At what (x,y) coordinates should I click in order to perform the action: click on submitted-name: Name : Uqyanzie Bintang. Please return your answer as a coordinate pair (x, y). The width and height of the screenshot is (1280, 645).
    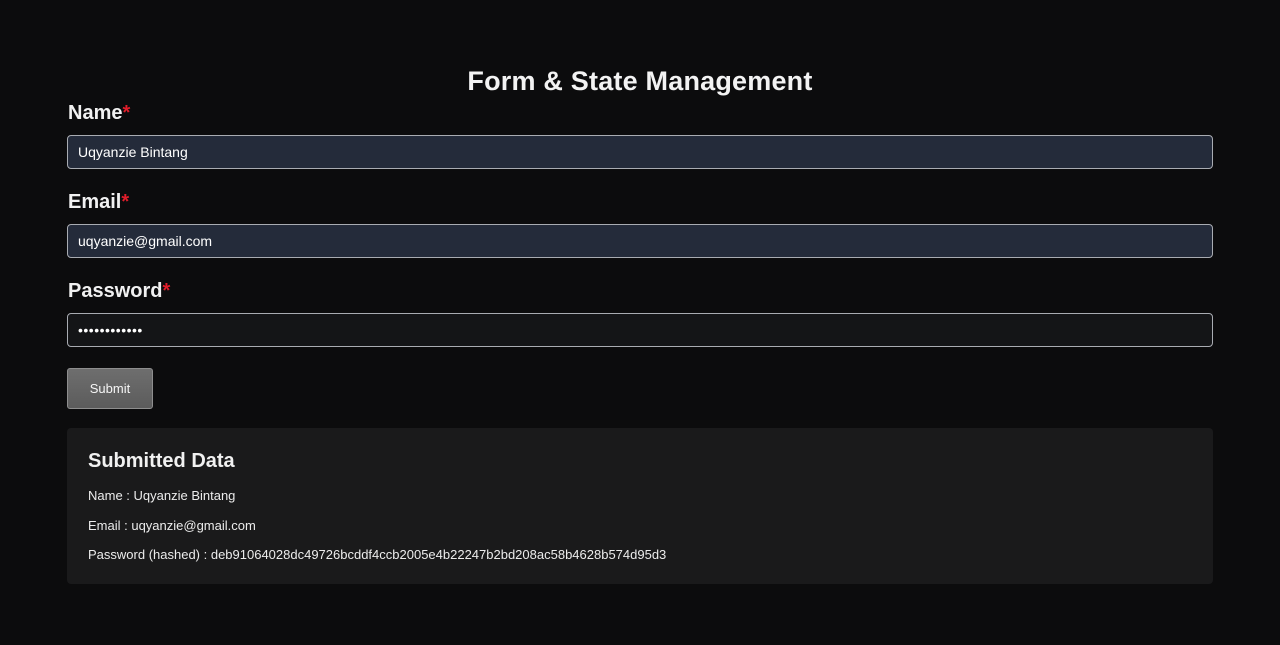
    Looking at the image, I should click on (162, 495).